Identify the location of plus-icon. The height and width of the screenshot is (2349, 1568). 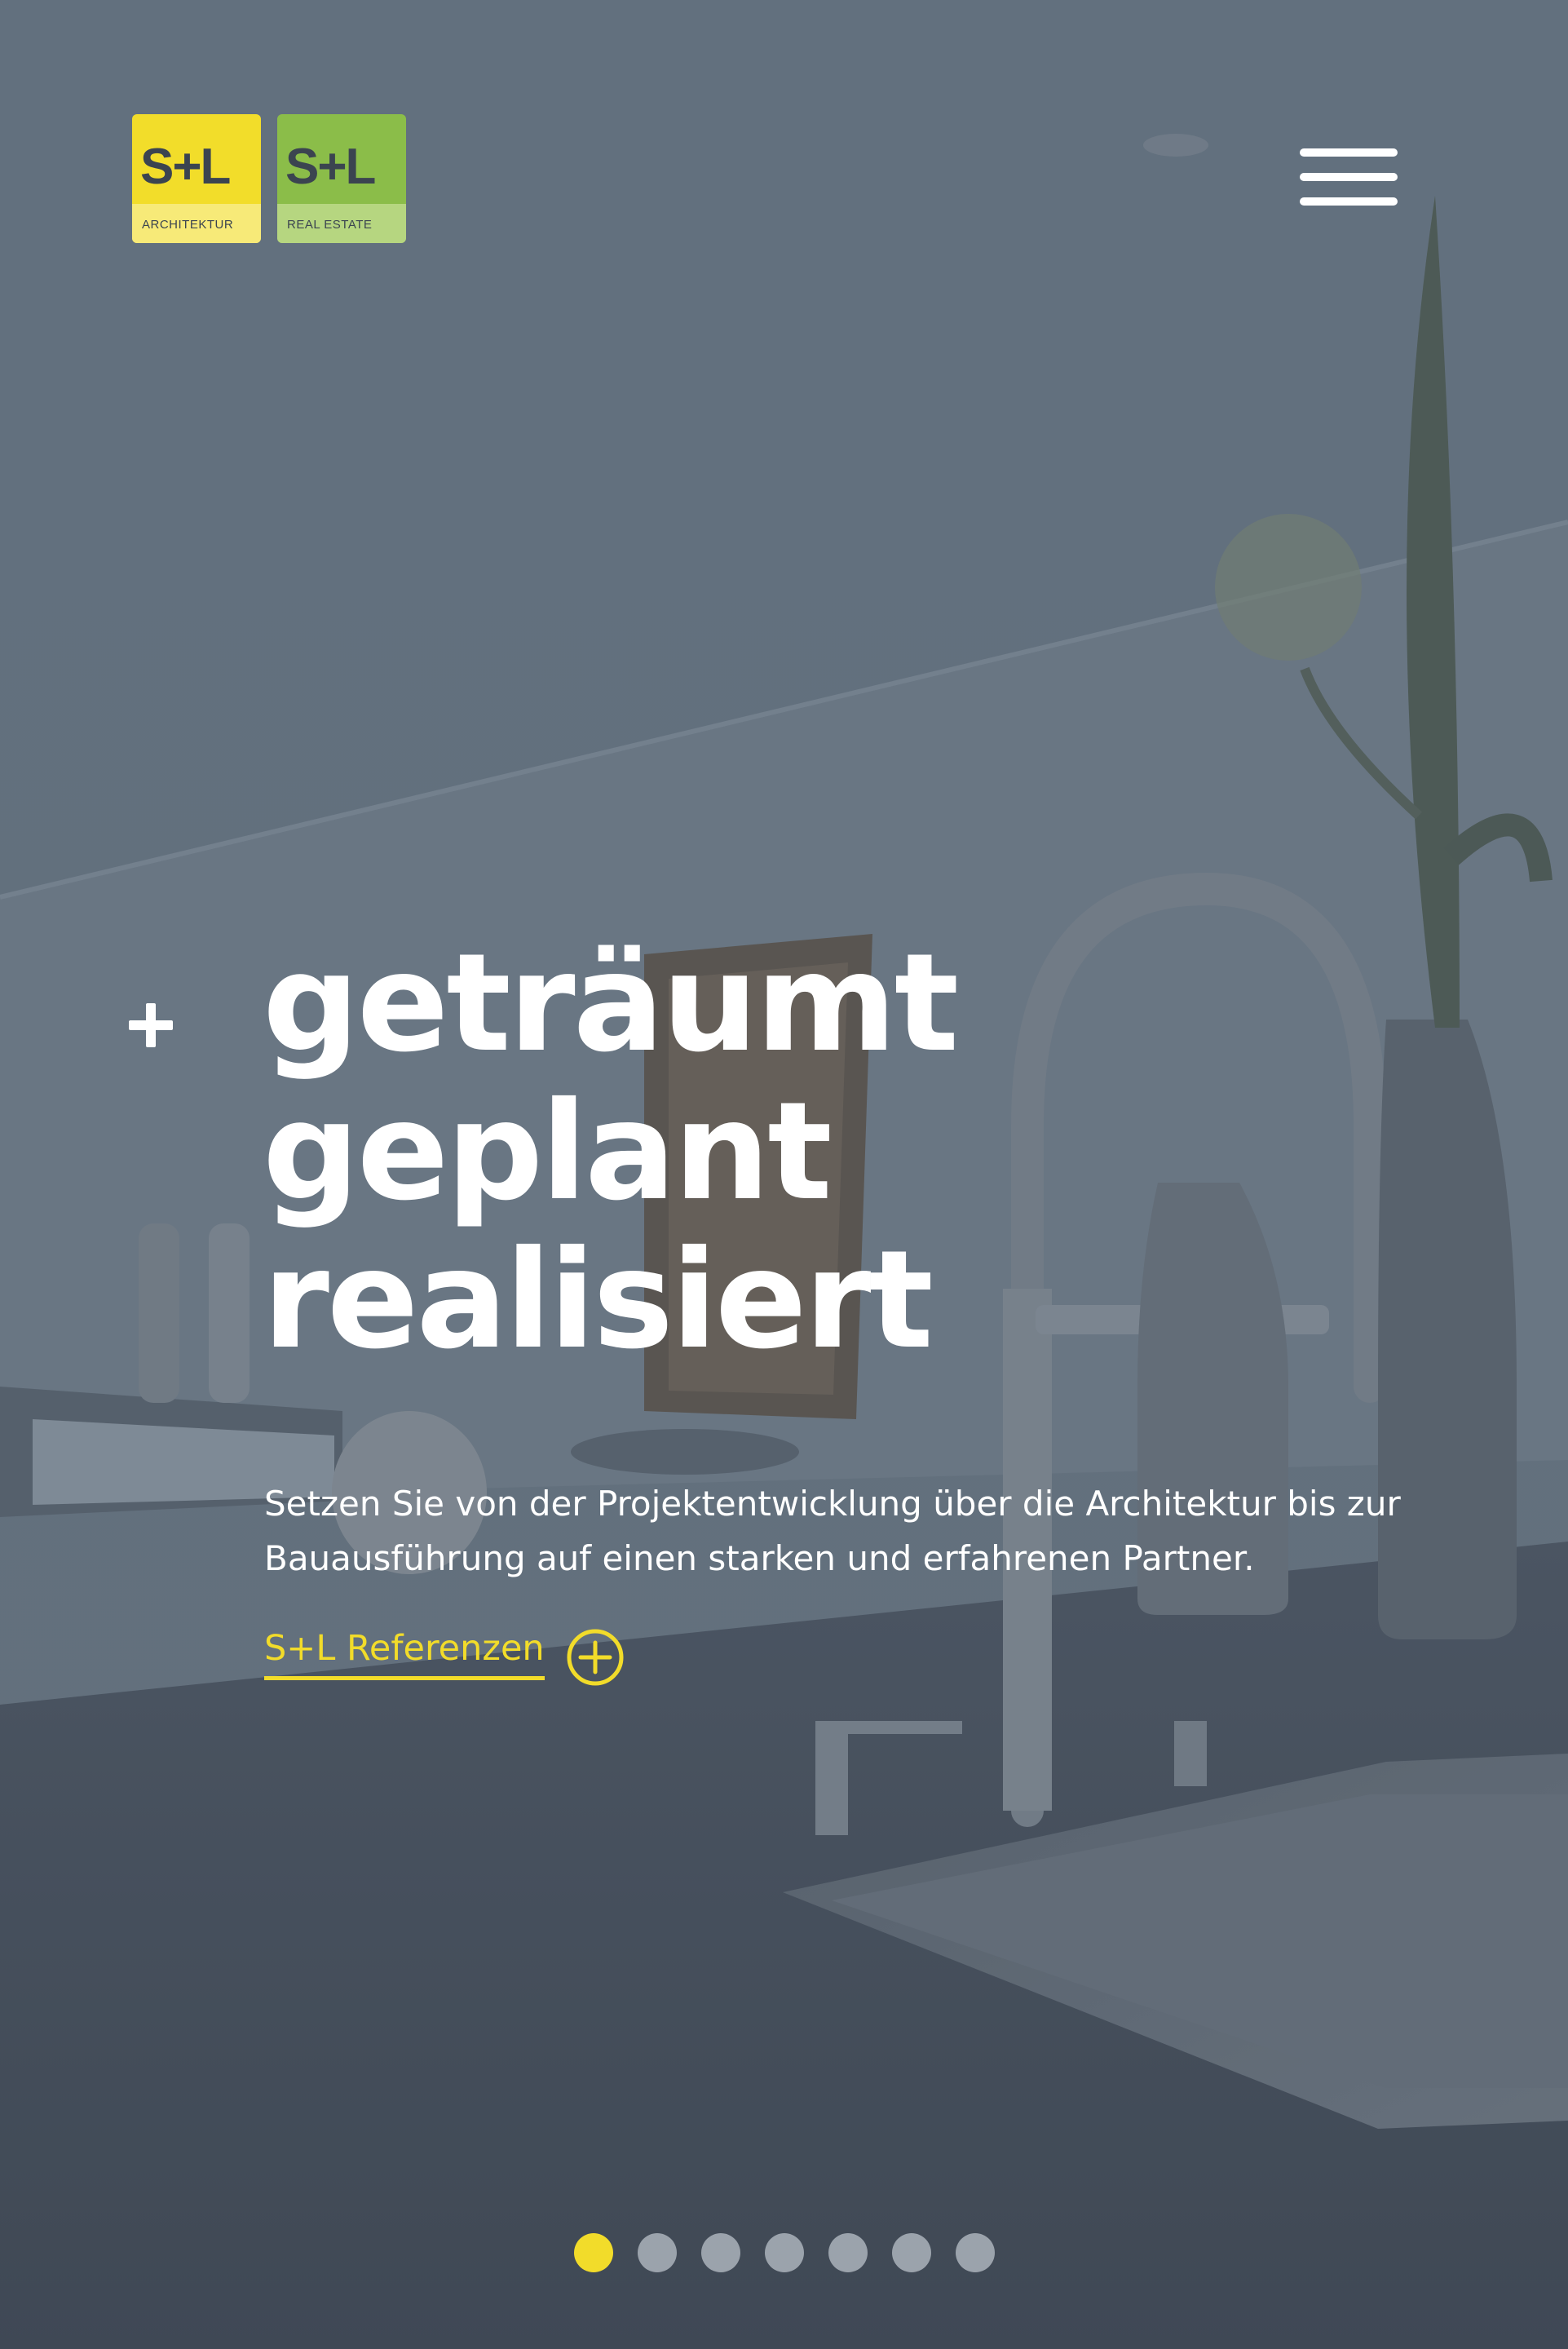
(151, 1025).